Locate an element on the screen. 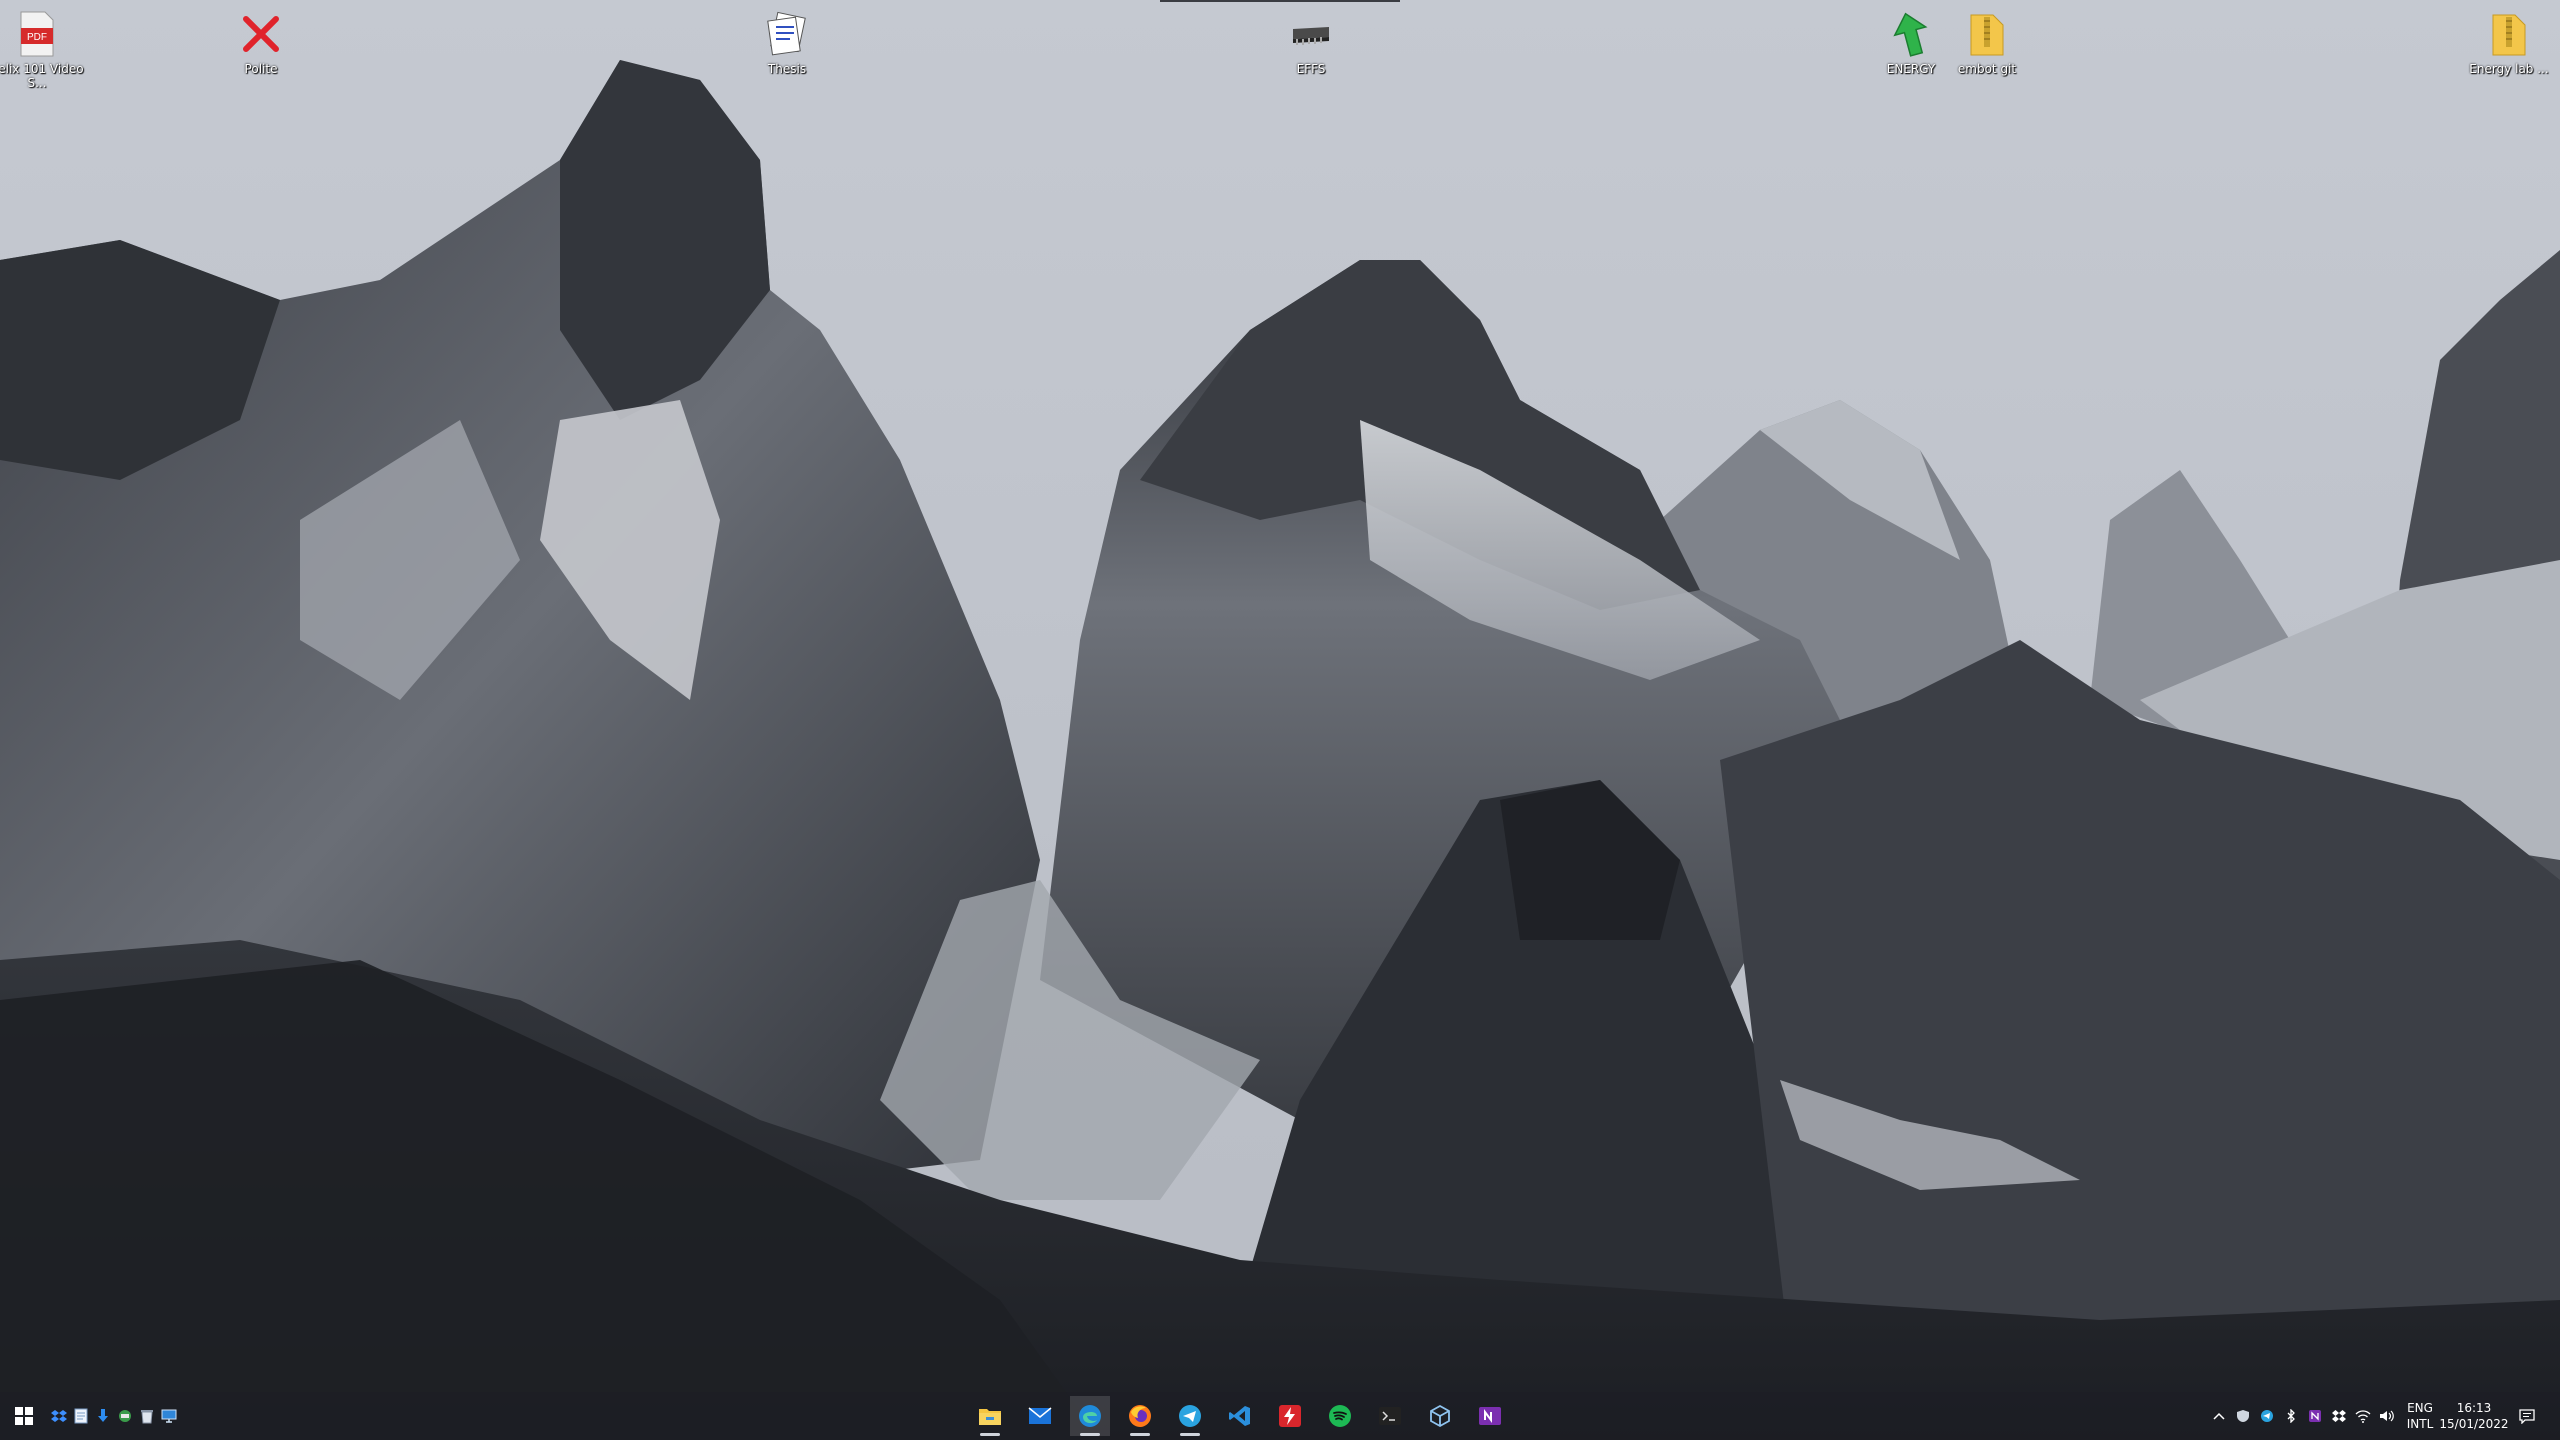 The image size is (2560, 1440). taskbar-app-firefox is located at coordinates (1140, 1416).